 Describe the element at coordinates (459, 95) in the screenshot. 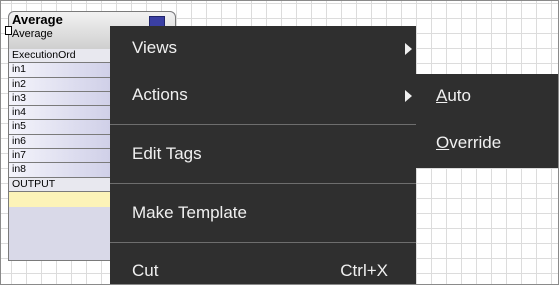

I see `label-rest: uto` at that location.